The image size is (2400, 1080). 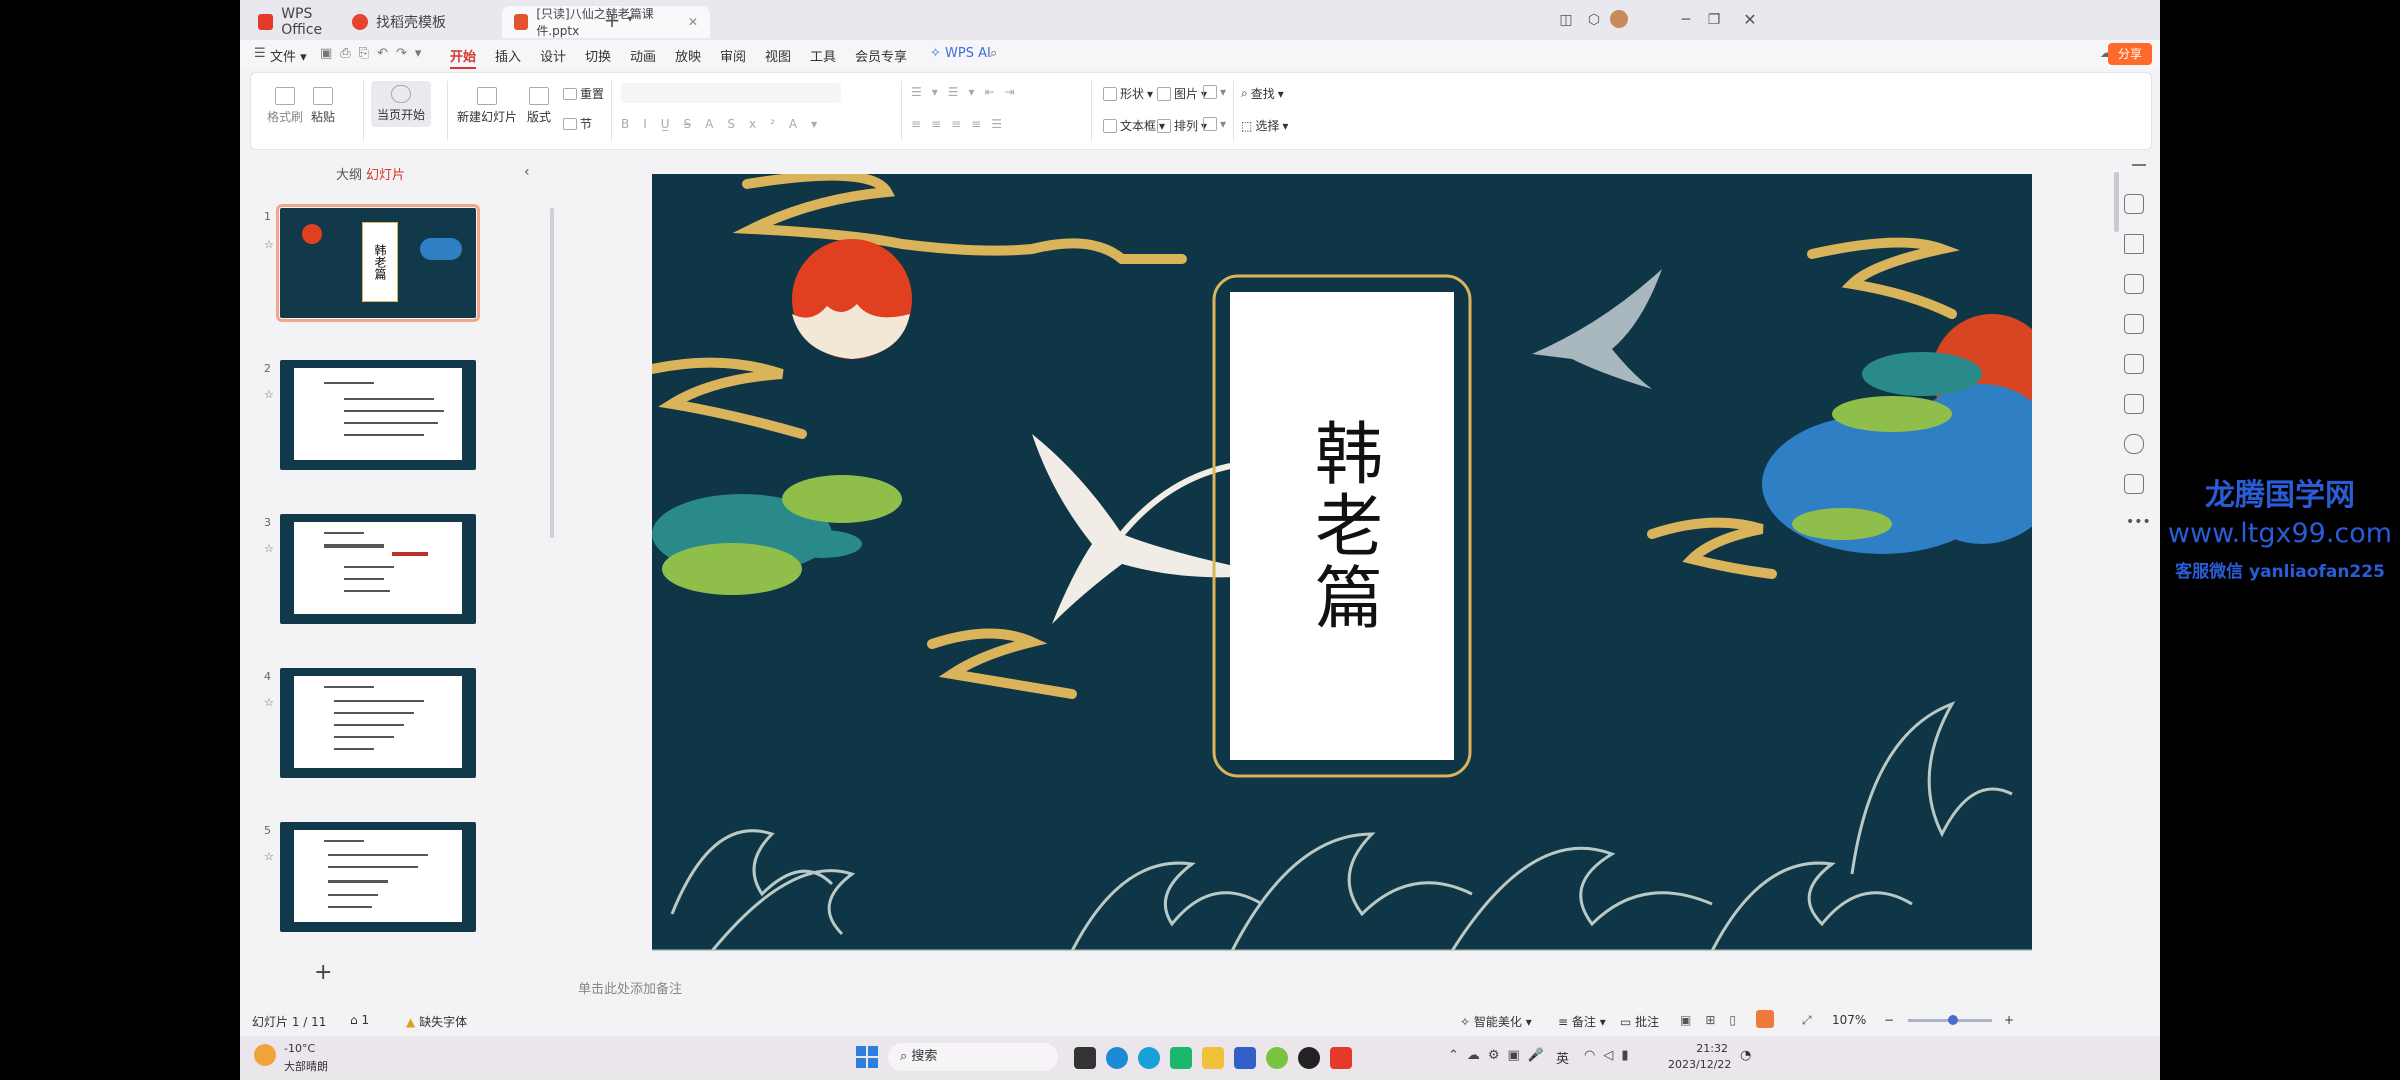 What do you see at coordinates (288, 55) in the screenshot?
I see `file-menu: 文件 ▾` at bounding box center [288, 55].